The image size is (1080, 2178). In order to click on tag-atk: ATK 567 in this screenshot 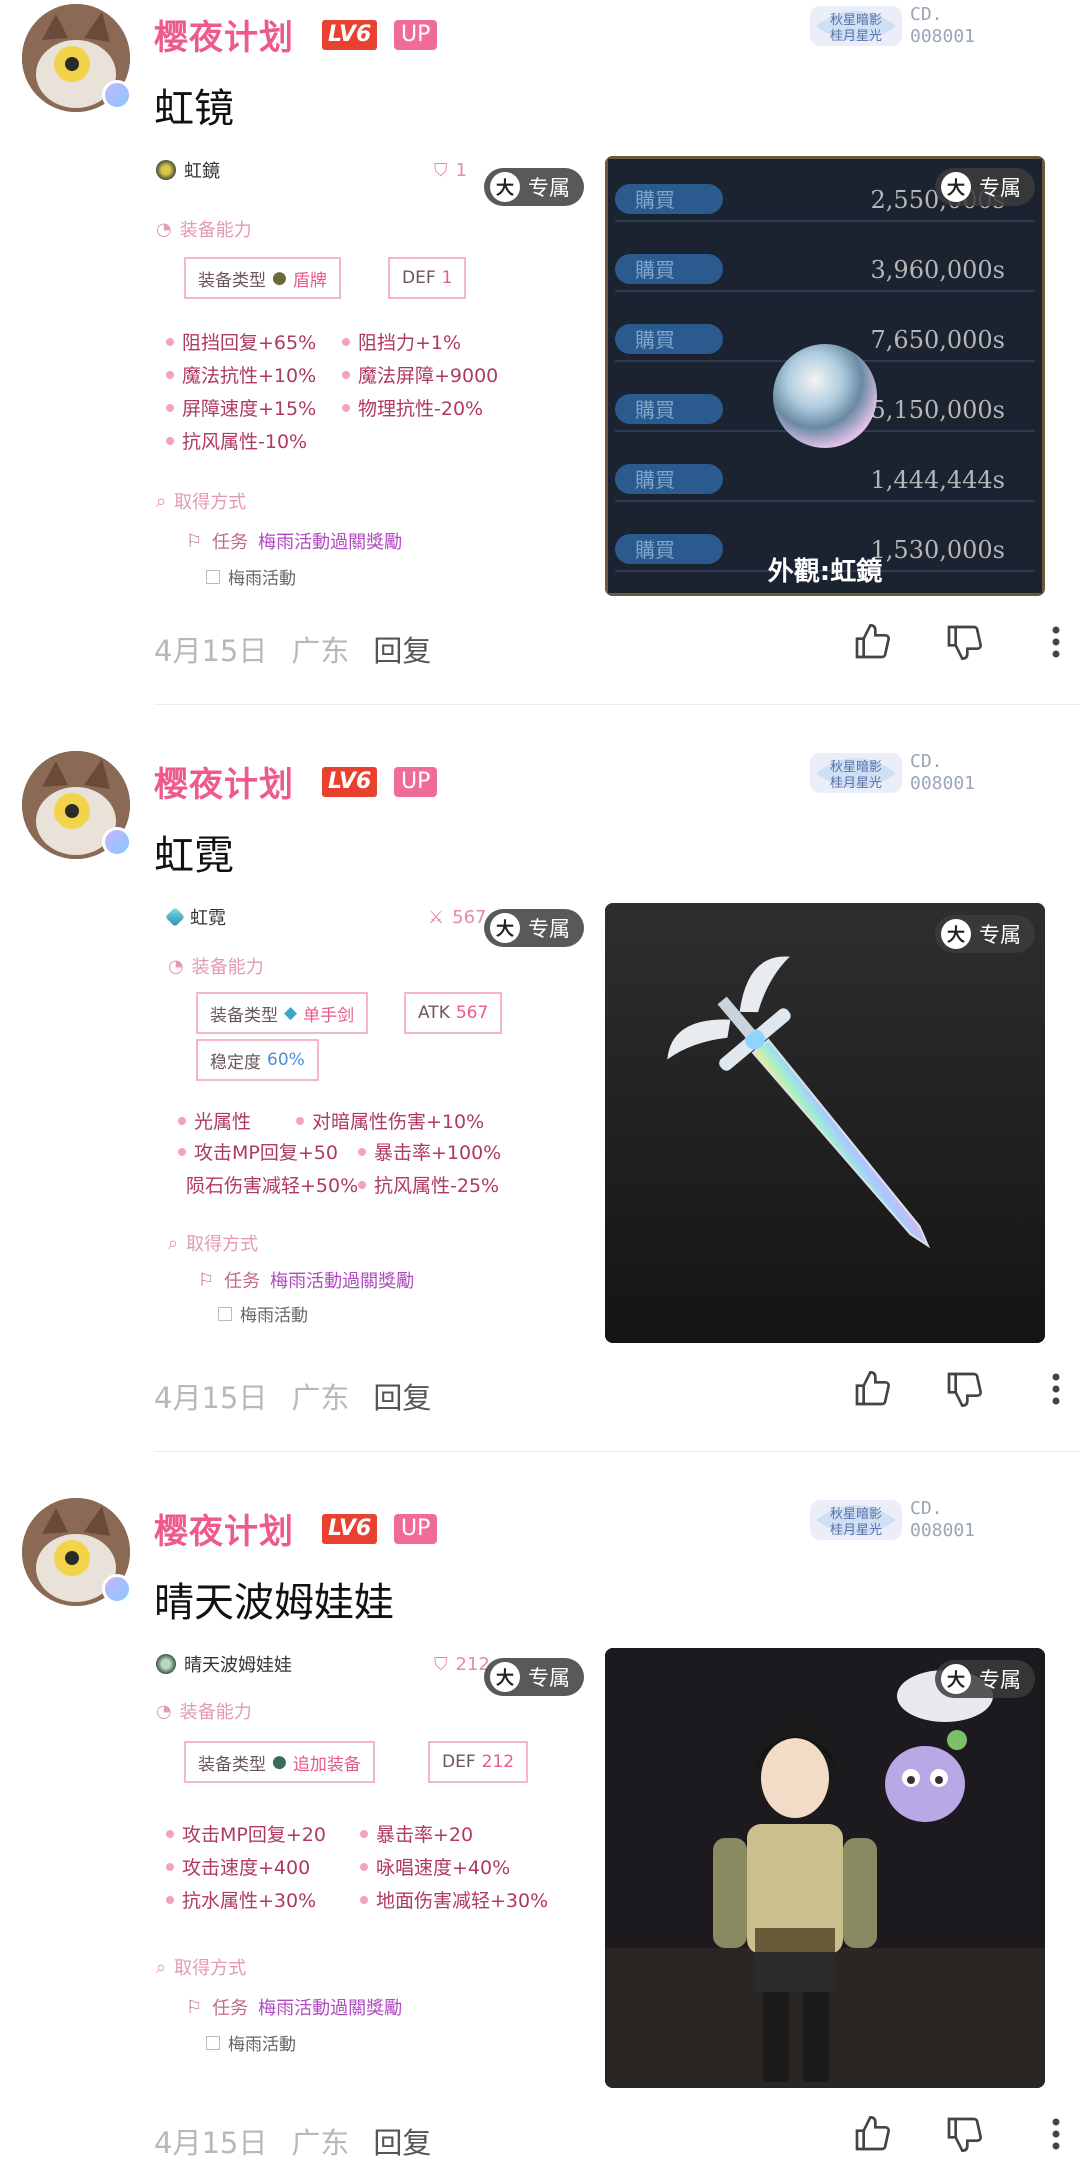, I will do `click(453, 1013)`.